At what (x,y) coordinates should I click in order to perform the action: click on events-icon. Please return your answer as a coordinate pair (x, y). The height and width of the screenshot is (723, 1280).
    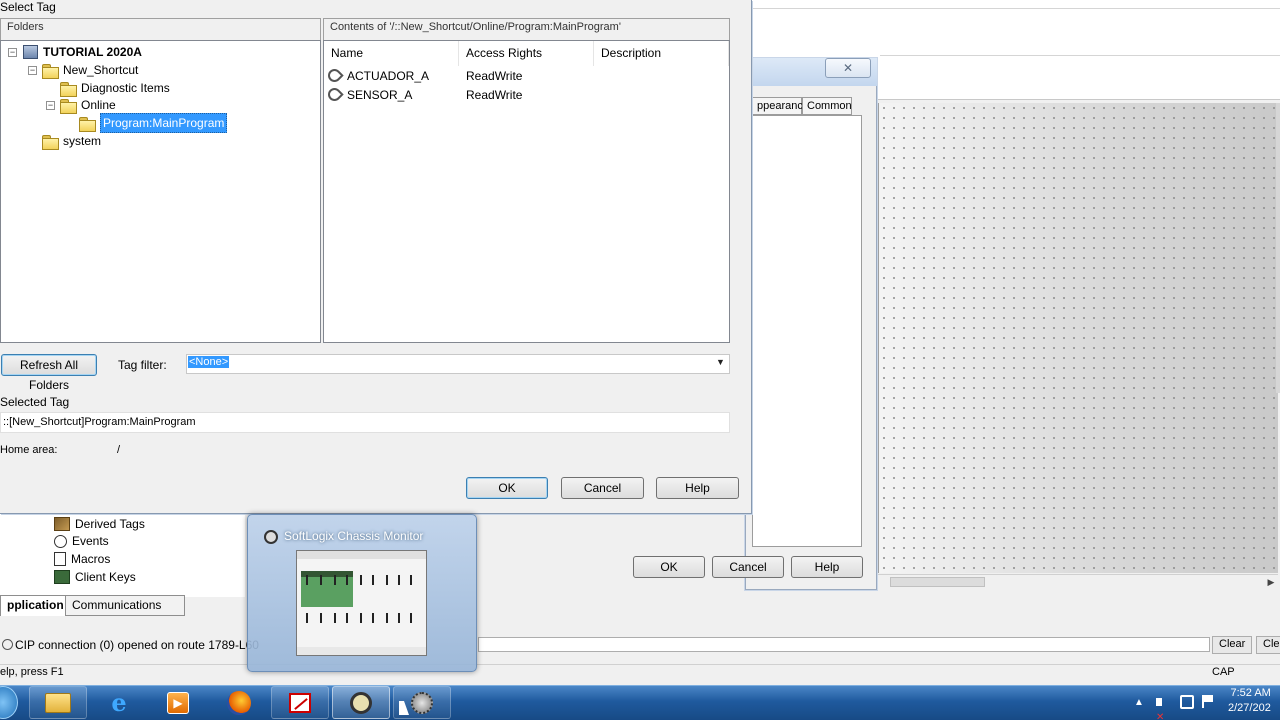
    Looking at the image, I should click on (60, 541).